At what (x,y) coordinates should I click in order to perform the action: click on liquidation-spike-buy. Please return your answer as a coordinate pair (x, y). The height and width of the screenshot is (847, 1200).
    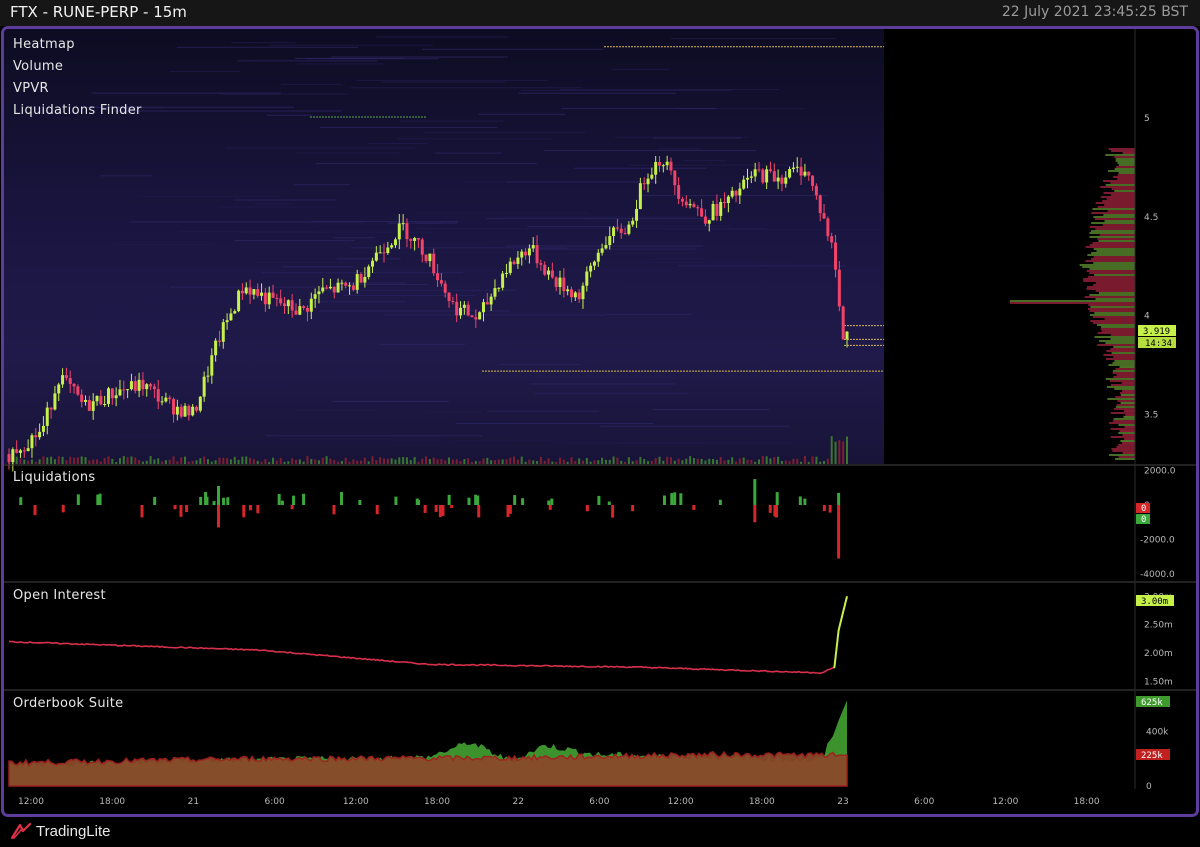
    Looking at the image, I should click on (839, 498).